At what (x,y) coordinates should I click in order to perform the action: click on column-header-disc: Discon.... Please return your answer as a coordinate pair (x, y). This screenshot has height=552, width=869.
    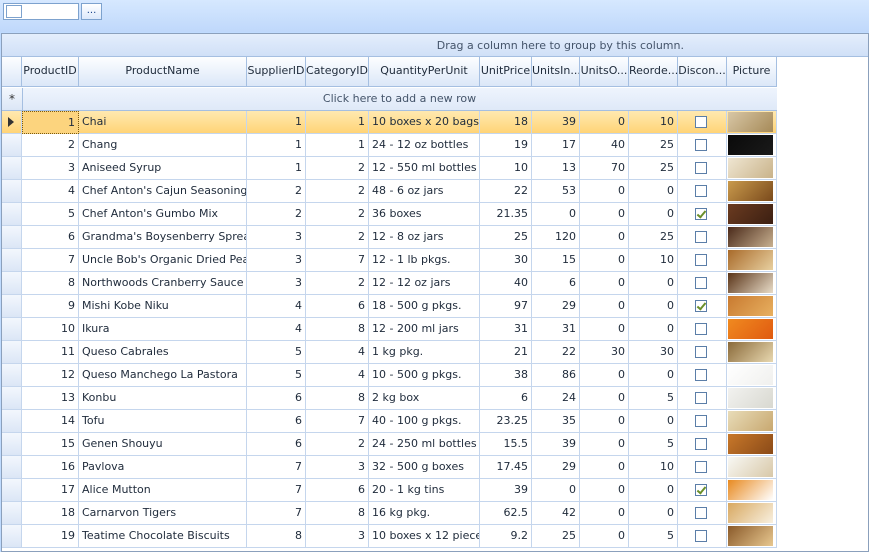
    Looking at the image, I should click on (702, 72).